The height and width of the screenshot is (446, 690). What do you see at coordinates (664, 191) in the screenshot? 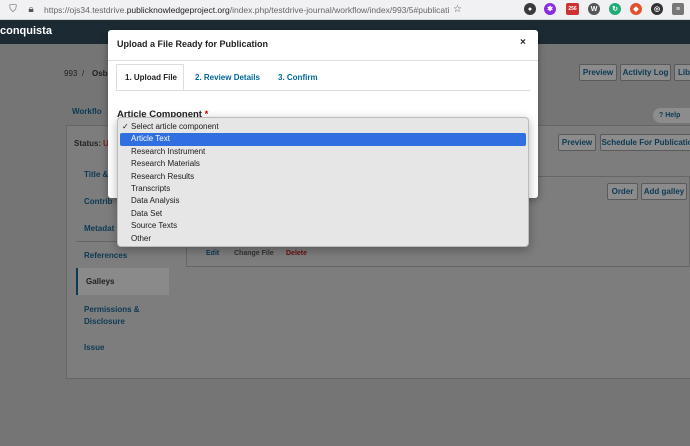
I see `add-galley-button: Add galley` at bounding box center [664, 191].